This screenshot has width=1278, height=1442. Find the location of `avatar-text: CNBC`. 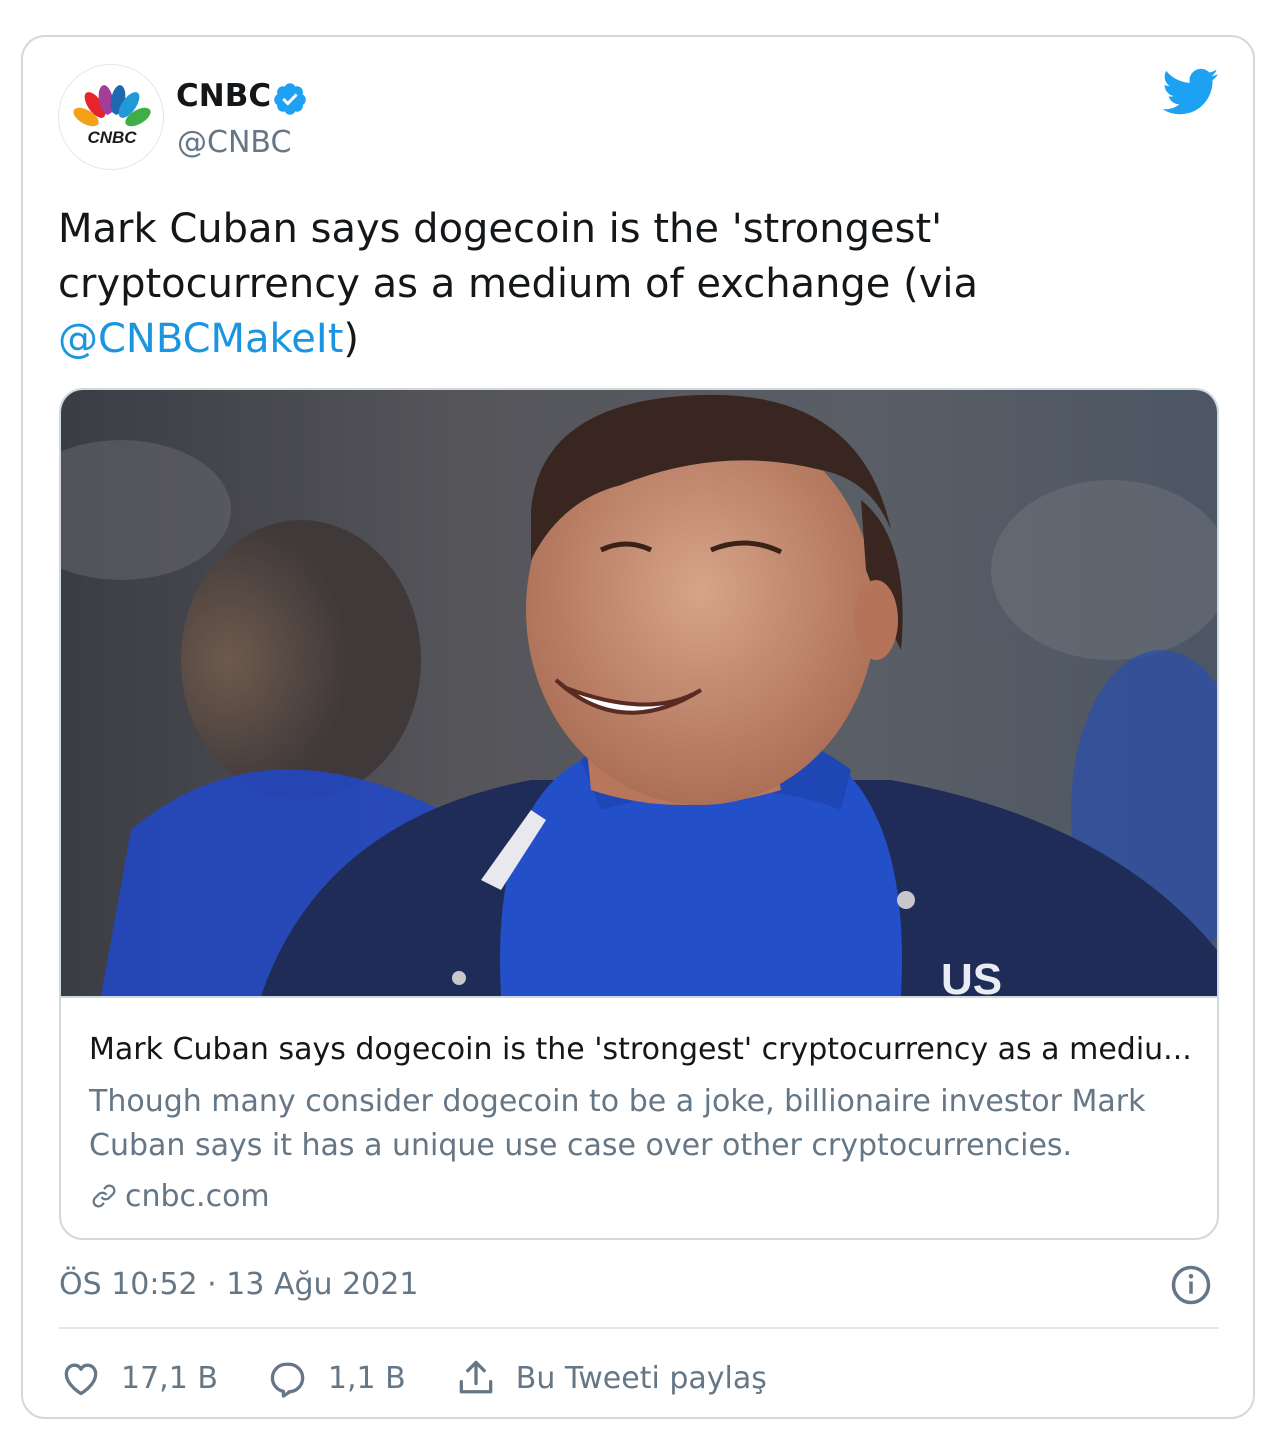

avatar-text: CNBC is located at coordinates (112, 137).